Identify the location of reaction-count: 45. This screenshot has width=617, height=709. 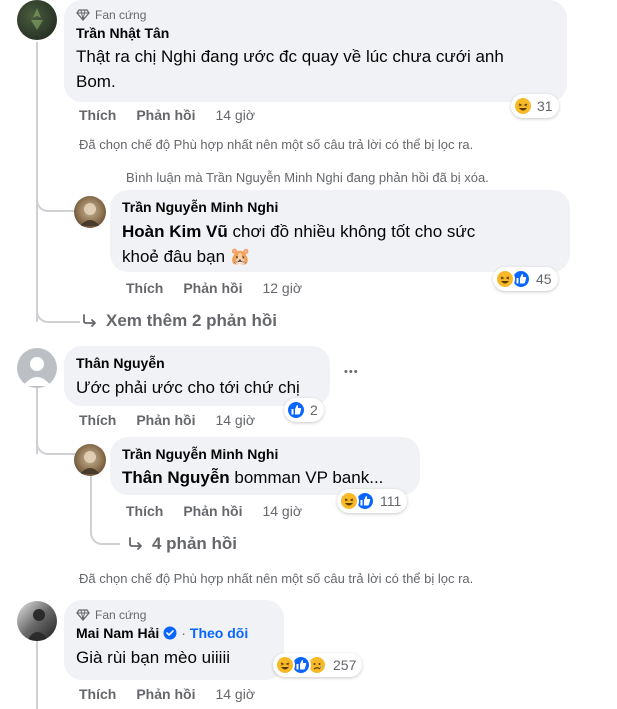
(544, 279).